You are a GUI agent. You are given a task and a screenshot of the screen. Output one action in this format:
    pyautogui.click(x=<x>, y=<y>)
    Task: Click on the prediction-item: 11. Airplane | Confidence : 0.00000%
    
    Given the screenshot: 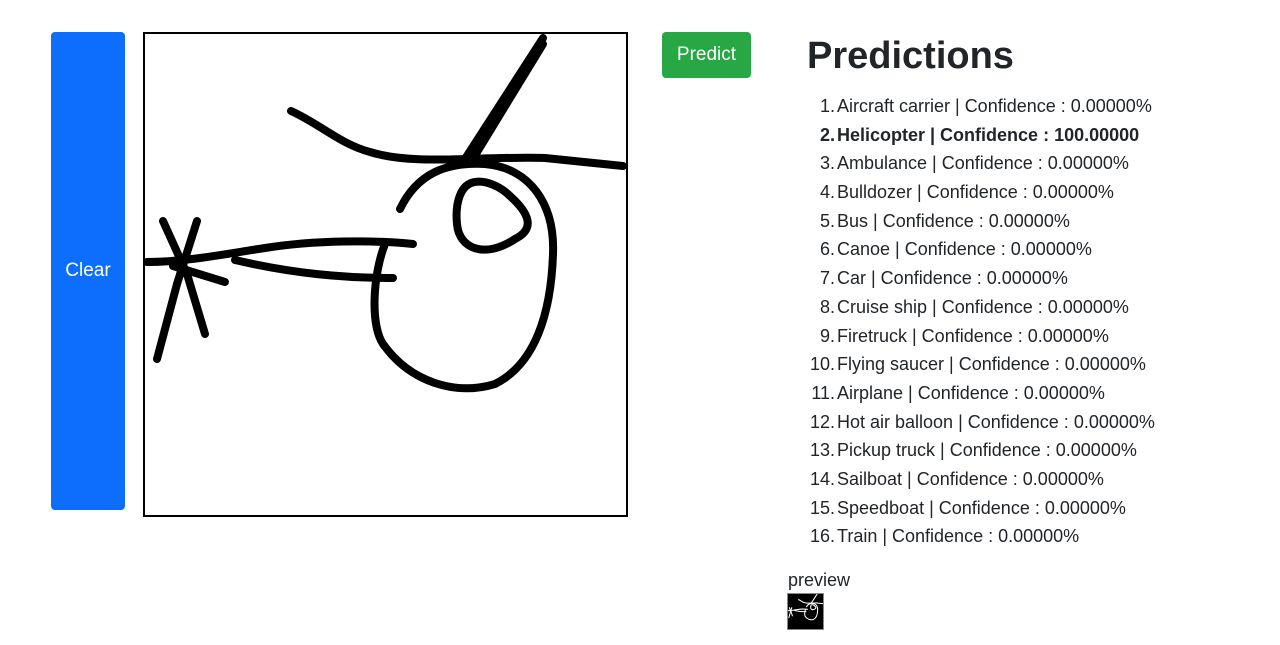 What is the action you would take?
    pyautogui.click(x=958, y=392)
    